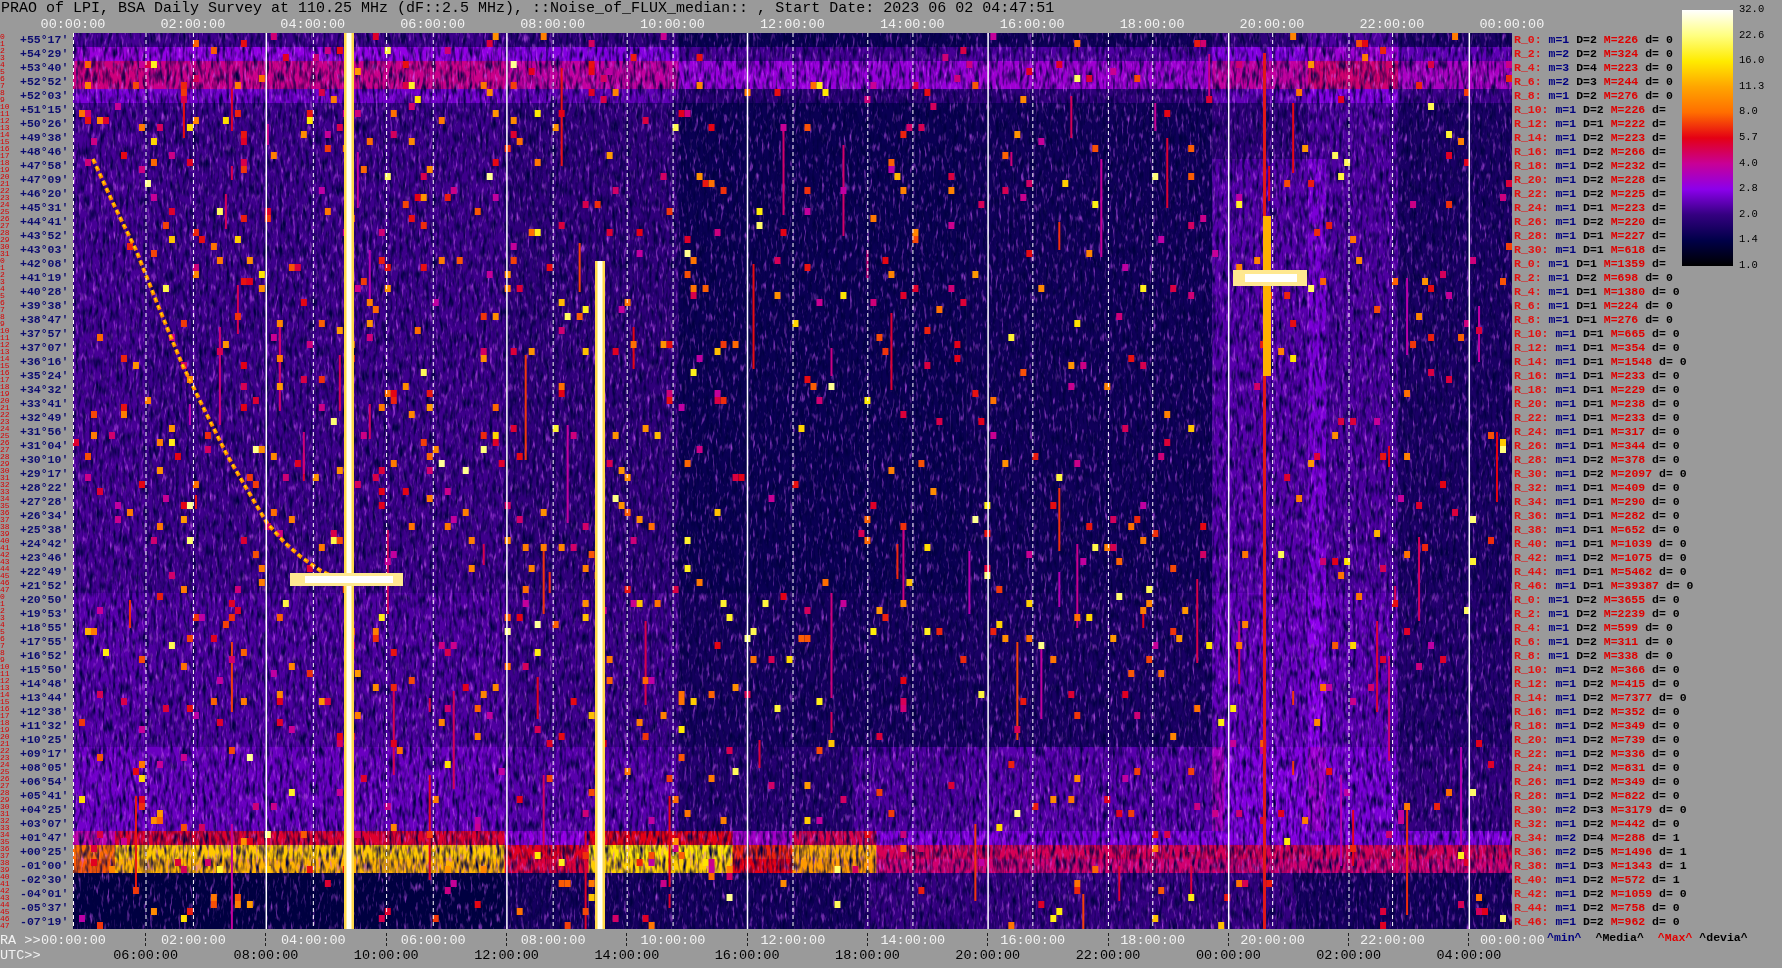 Image resolution: width=1782 pixels, height=968 pixels. Describe the element at coordinates (1531, 921) in the screenshot. I see `row-label: R_46:` at that location.